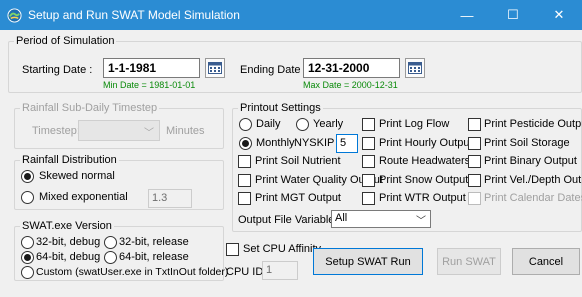  Describe the element at coordinates (368, 198) in the screenshot. I see `print-wtr-checkbox` at that location.